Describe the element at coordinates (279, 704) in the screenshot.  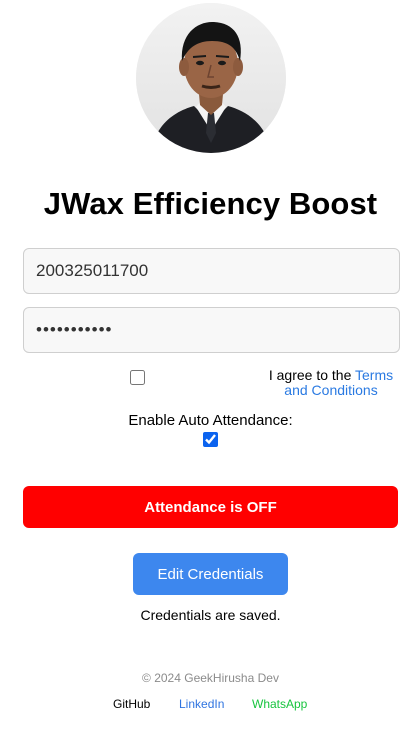
I see `whatsapp-link: WhatsApp` at that location.